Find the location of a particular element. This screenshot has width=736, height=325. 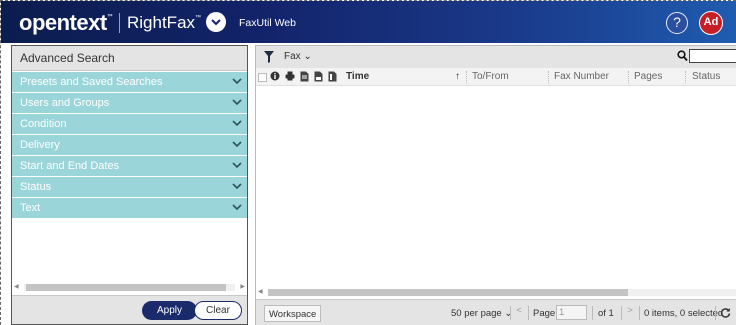

filter-icon is located at coordinates (269, 57).